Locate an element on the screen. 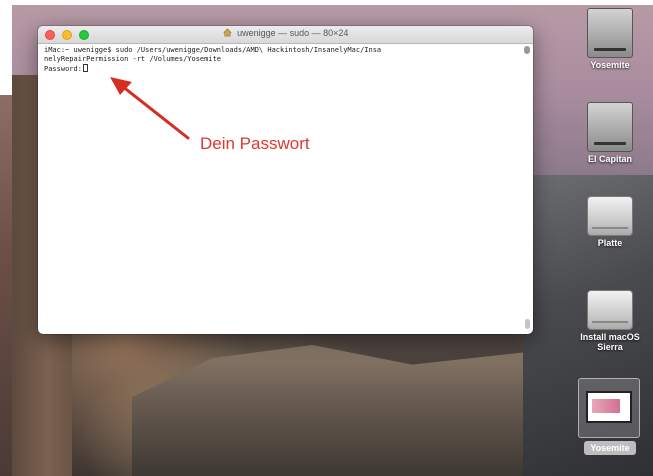 This screenshot has height=476, width=653. password-prompt: Password: is located at coordinates (63, 69).